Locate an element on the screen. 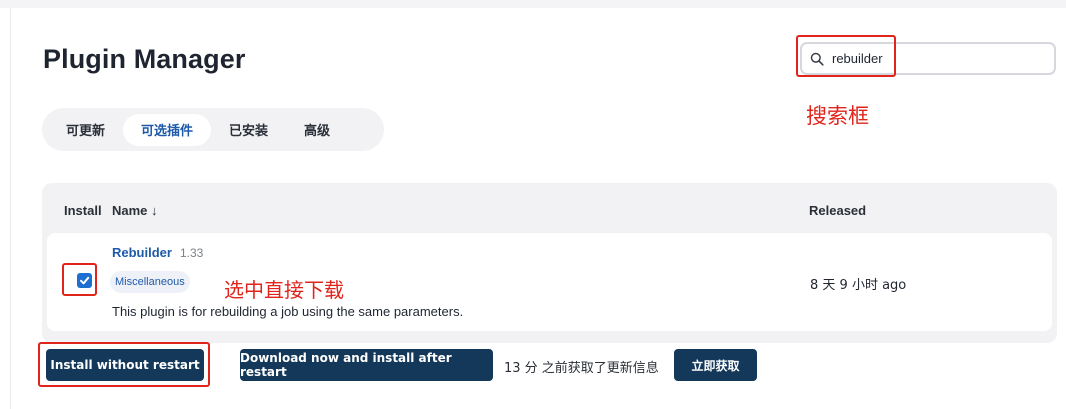 This screenshot has width=1066, height=409. tab-installed: 已安装 is located at coordinates (248, 130).